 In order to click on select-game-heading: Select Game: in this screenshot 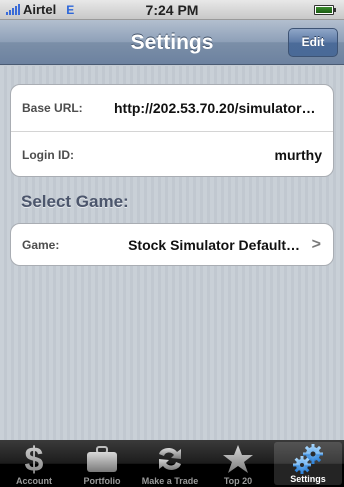, I will do `click(75, 201)`.